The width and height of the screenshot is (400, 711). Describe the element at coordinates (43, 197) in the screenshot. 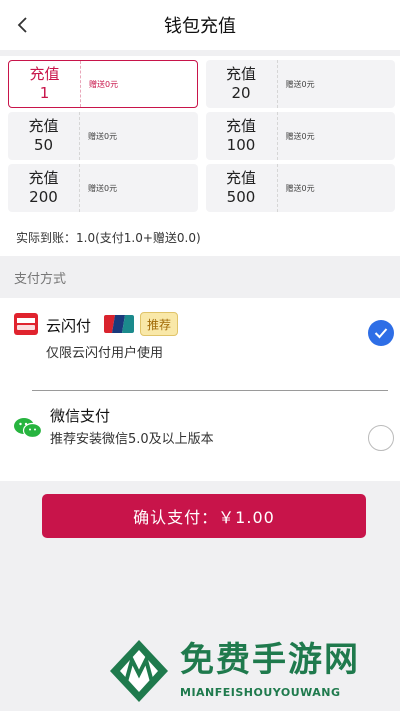

I see `amount-value: 200` at that location.